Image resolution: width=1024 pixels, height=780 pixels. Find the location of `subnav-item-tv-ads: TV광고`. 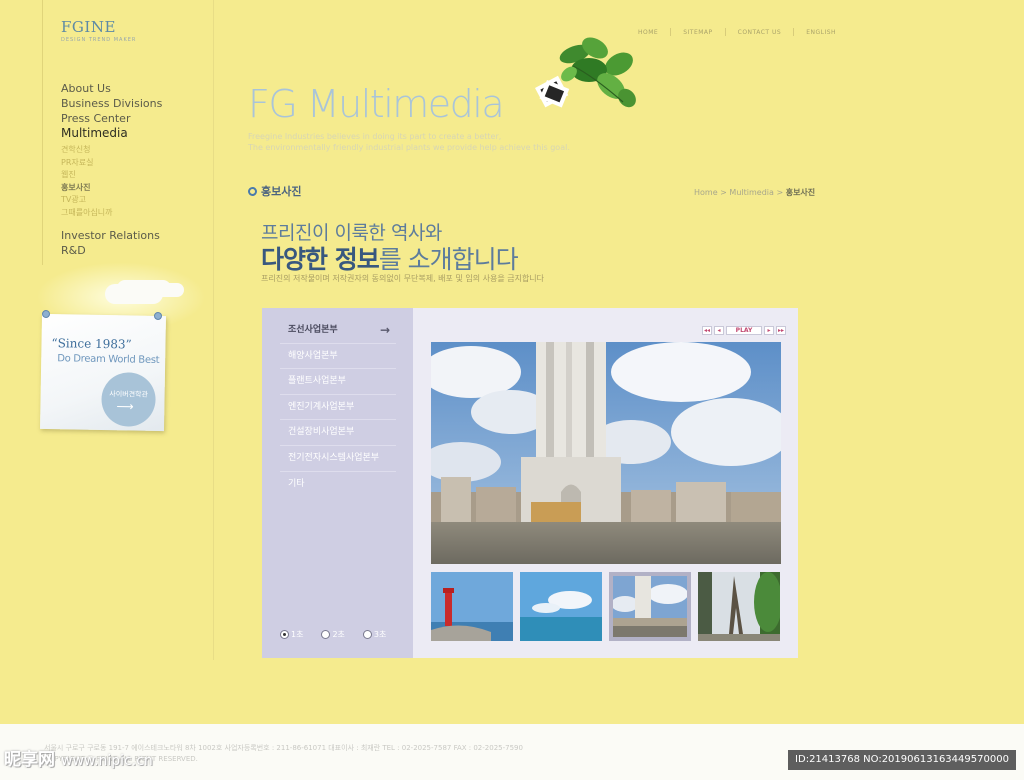

subnav-item-tv-ads: TV광고 is located at coordinates (136, 200).